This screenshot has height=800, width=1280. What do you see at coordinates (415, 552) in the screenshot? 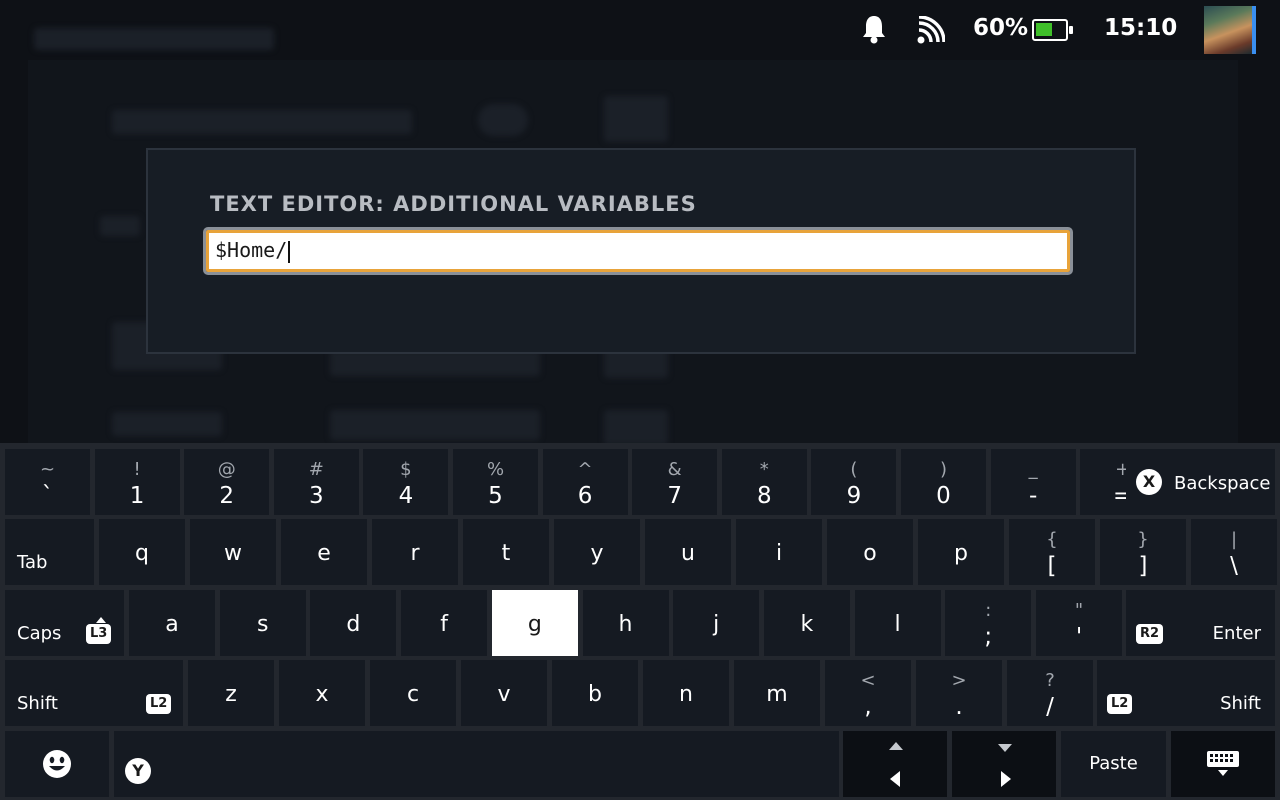
I see `key-r: r` at bounding box center [415, 552].